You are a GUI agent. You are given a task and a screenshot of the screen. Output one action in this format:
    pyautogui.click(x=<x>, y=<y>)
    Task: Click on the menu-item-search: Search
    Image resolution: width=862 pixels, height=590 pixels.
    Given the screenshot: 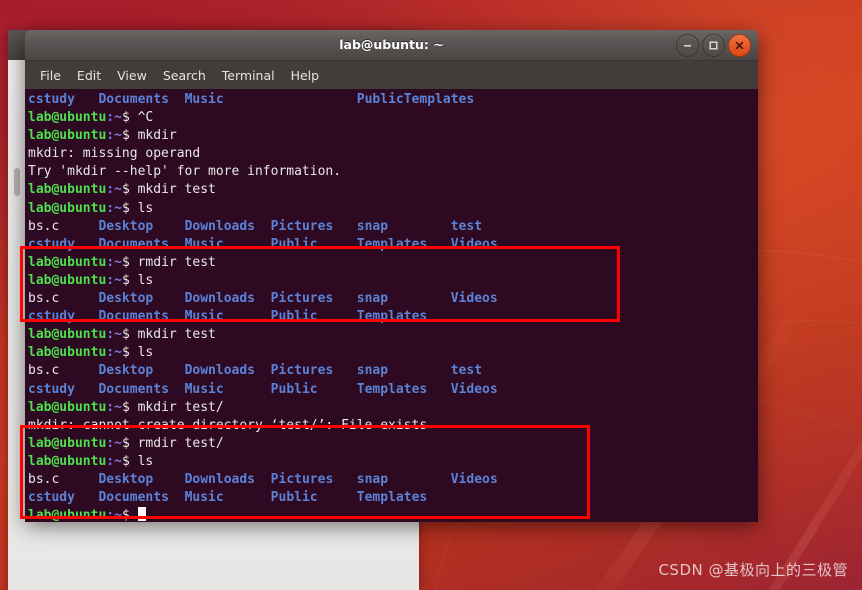 What is the action you would take?
    pyautogui.click(x=184, y=75)
    